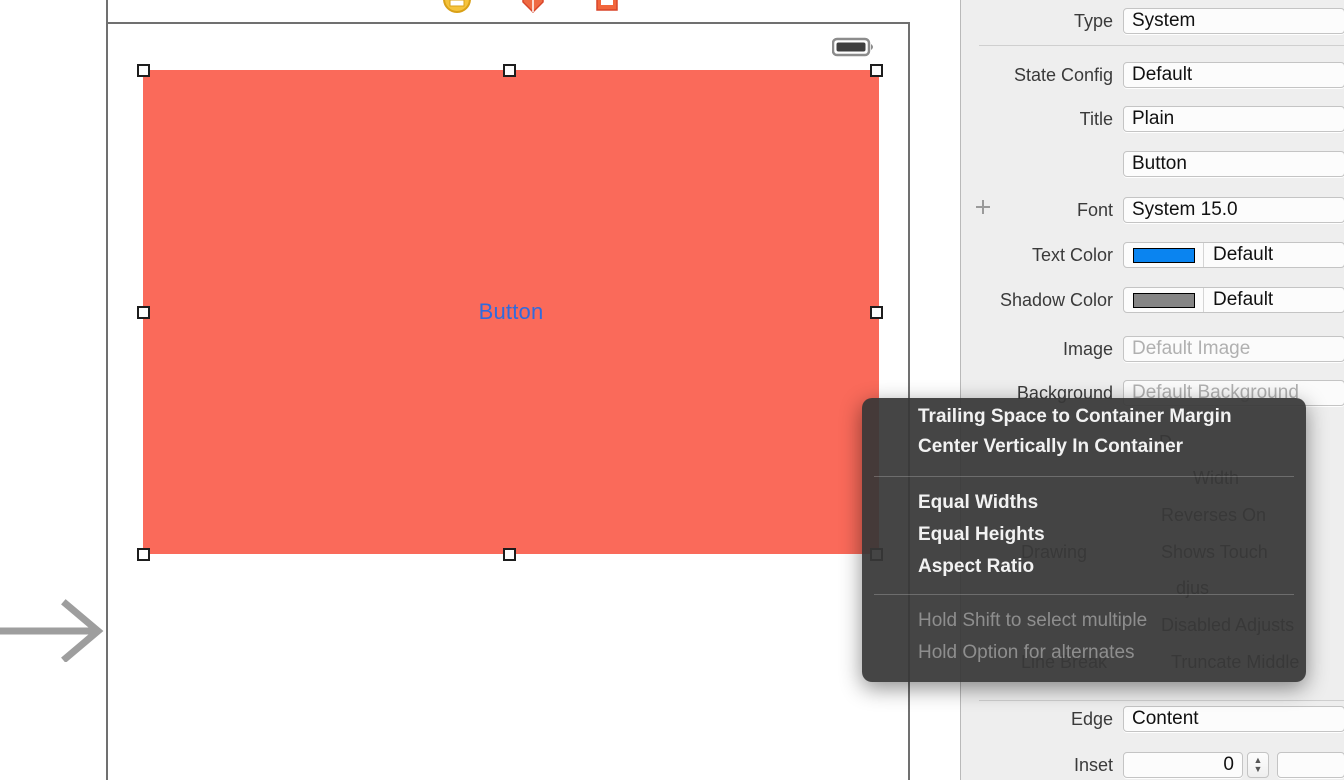  I want to click on resize-handle-top-right, so click(876, 70).